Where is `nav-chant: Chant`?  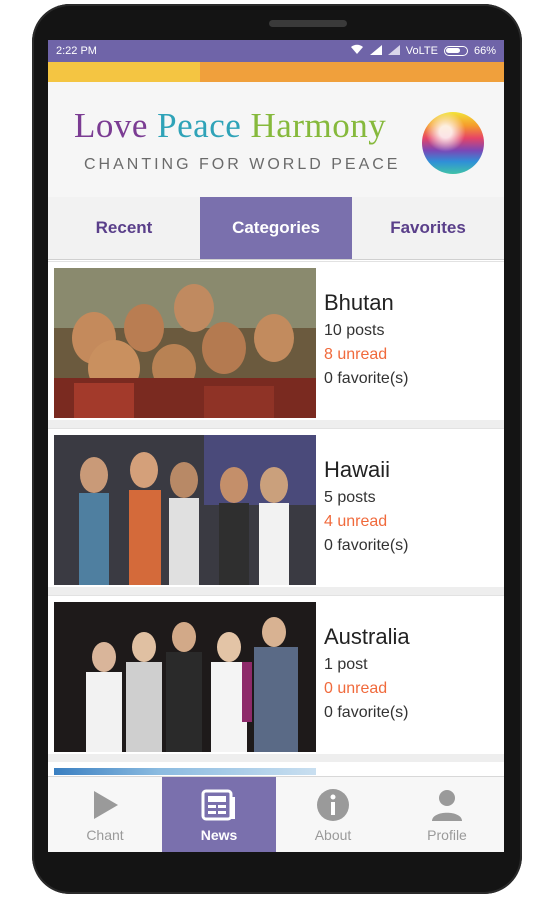
nav-chant: Chant is located at coordinates (105, 814).